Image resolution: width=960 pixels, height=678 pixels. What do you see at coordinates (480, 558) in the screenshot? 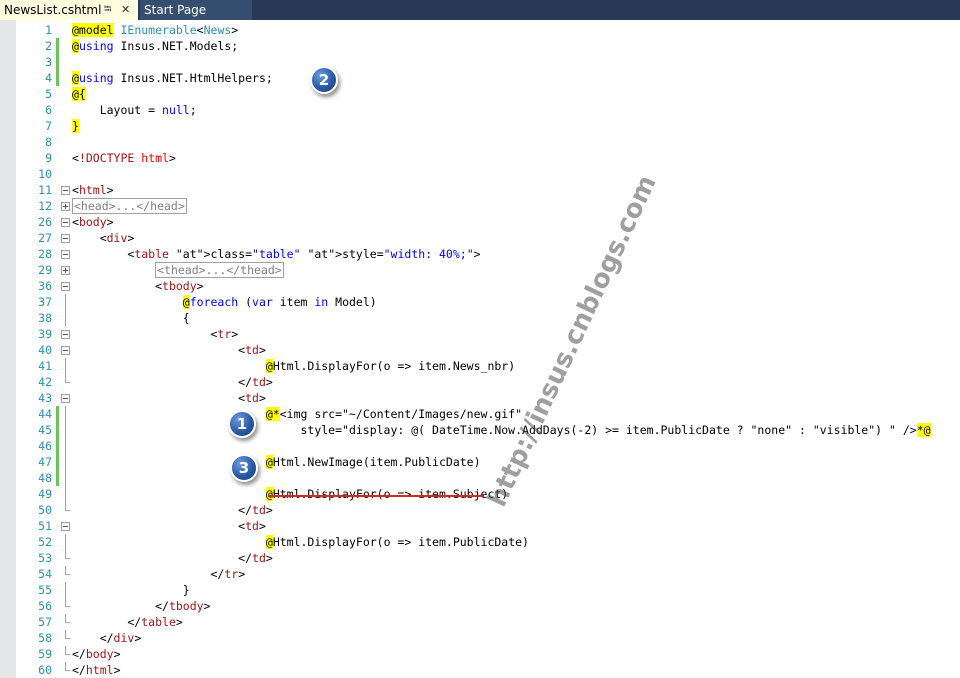
I see `code-line: 53 </td>` at bounding box center [480, 558].